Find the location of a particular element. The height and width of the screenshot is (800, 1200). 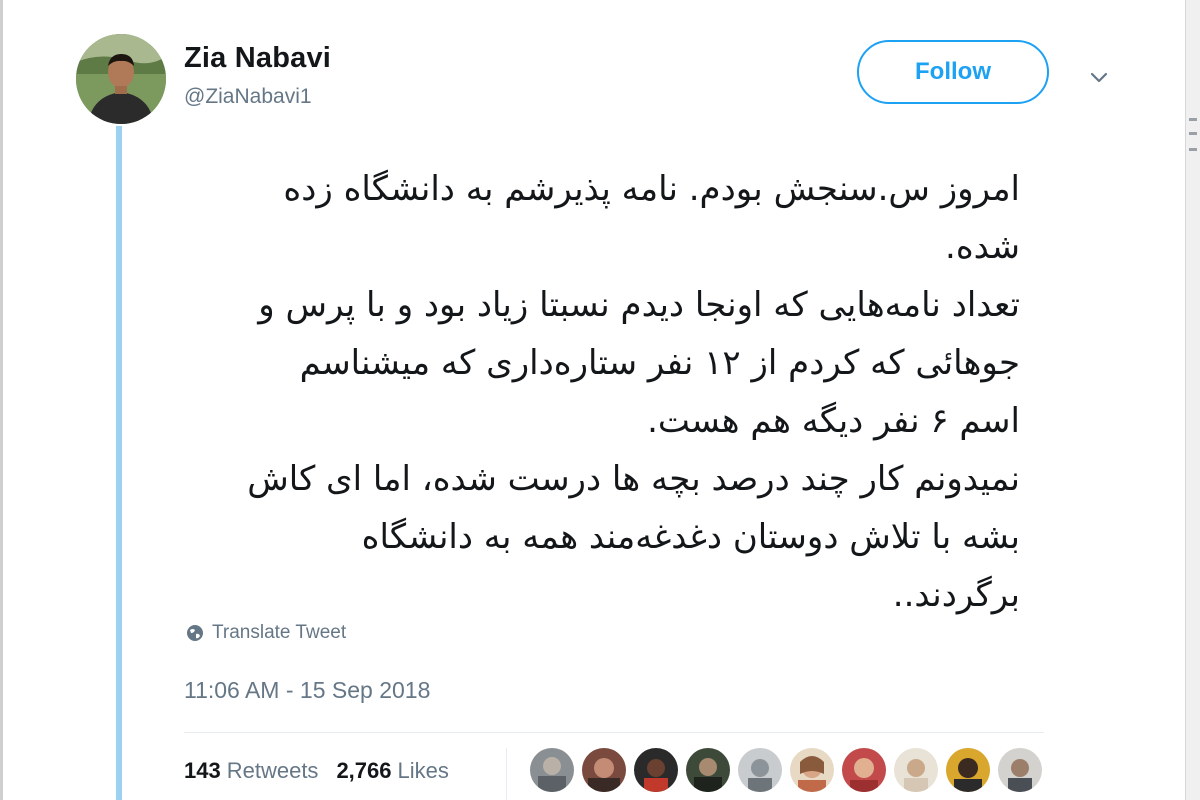

tweet-line: برگردند.. is located at coordinates (956, 595).